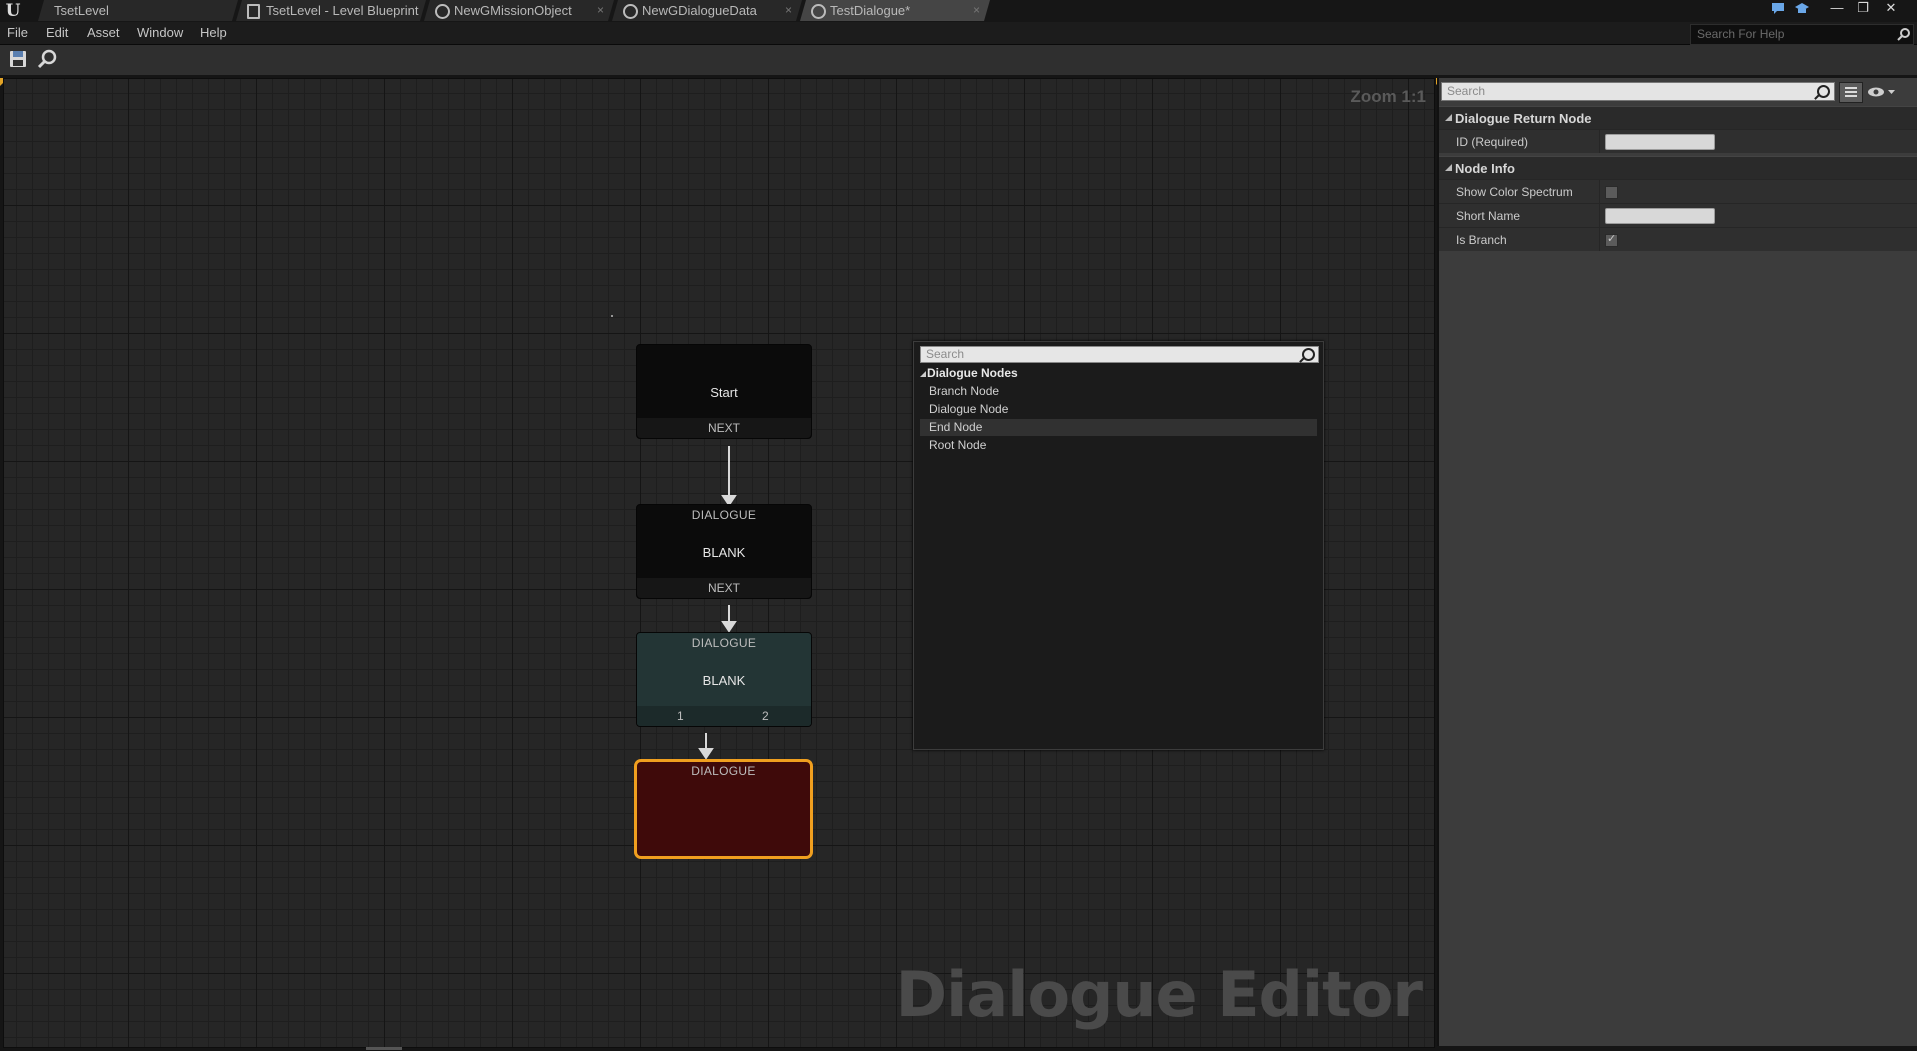  Describe the element at coordinates (1802, 34) in the screenshot. I see `help-search-input: Search For Help` at that location.